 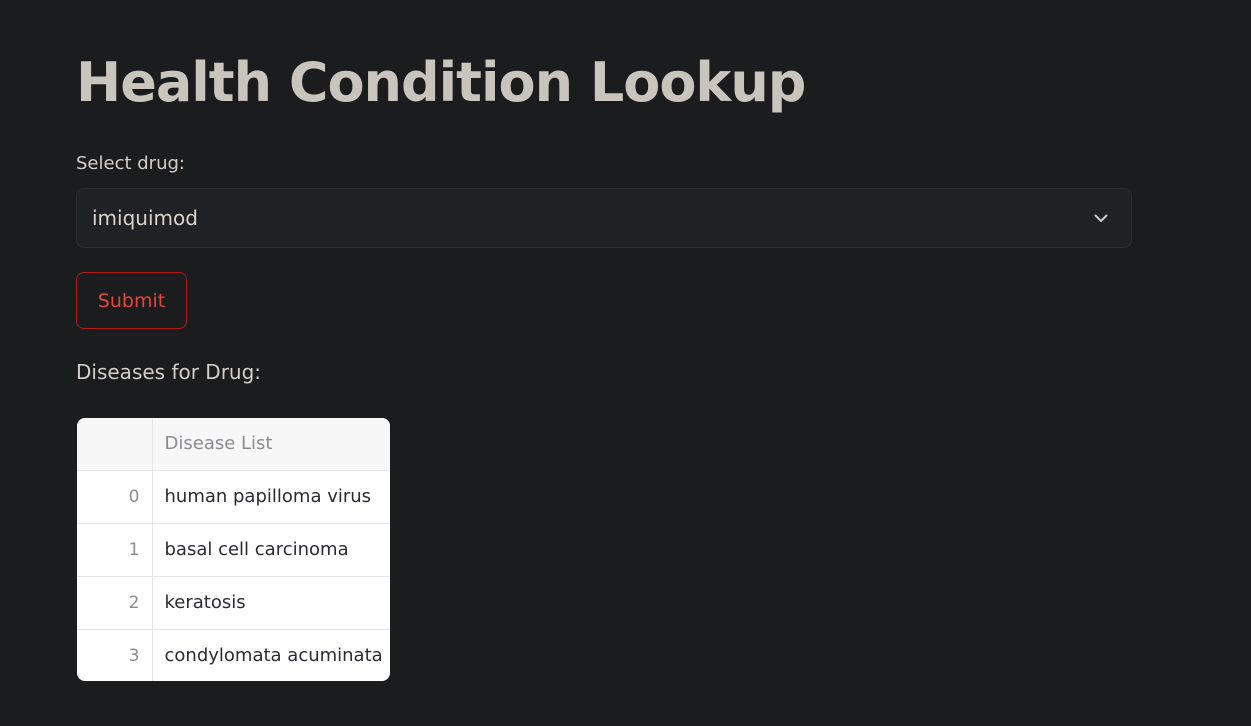 I want to click on row-index: 3, so click(x=115, y=655).